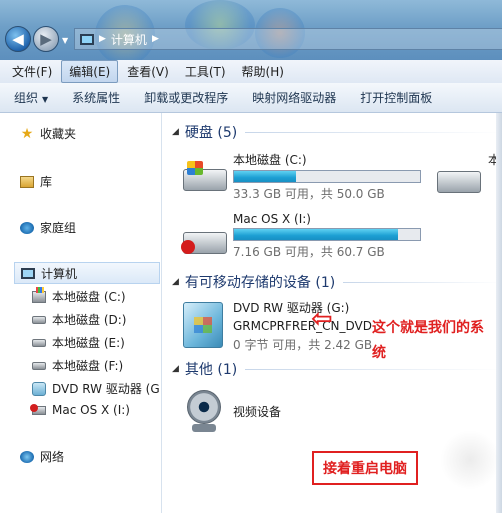  I want to click on nav-drive-c: 本地磁盘 (C:), so click(79, 295).